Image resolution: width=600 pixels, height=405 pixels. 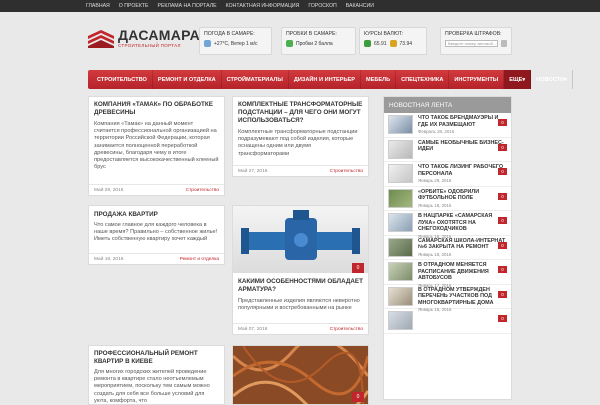 I want to click on nav-furniture: Мебель, so click(x=379, y=79).